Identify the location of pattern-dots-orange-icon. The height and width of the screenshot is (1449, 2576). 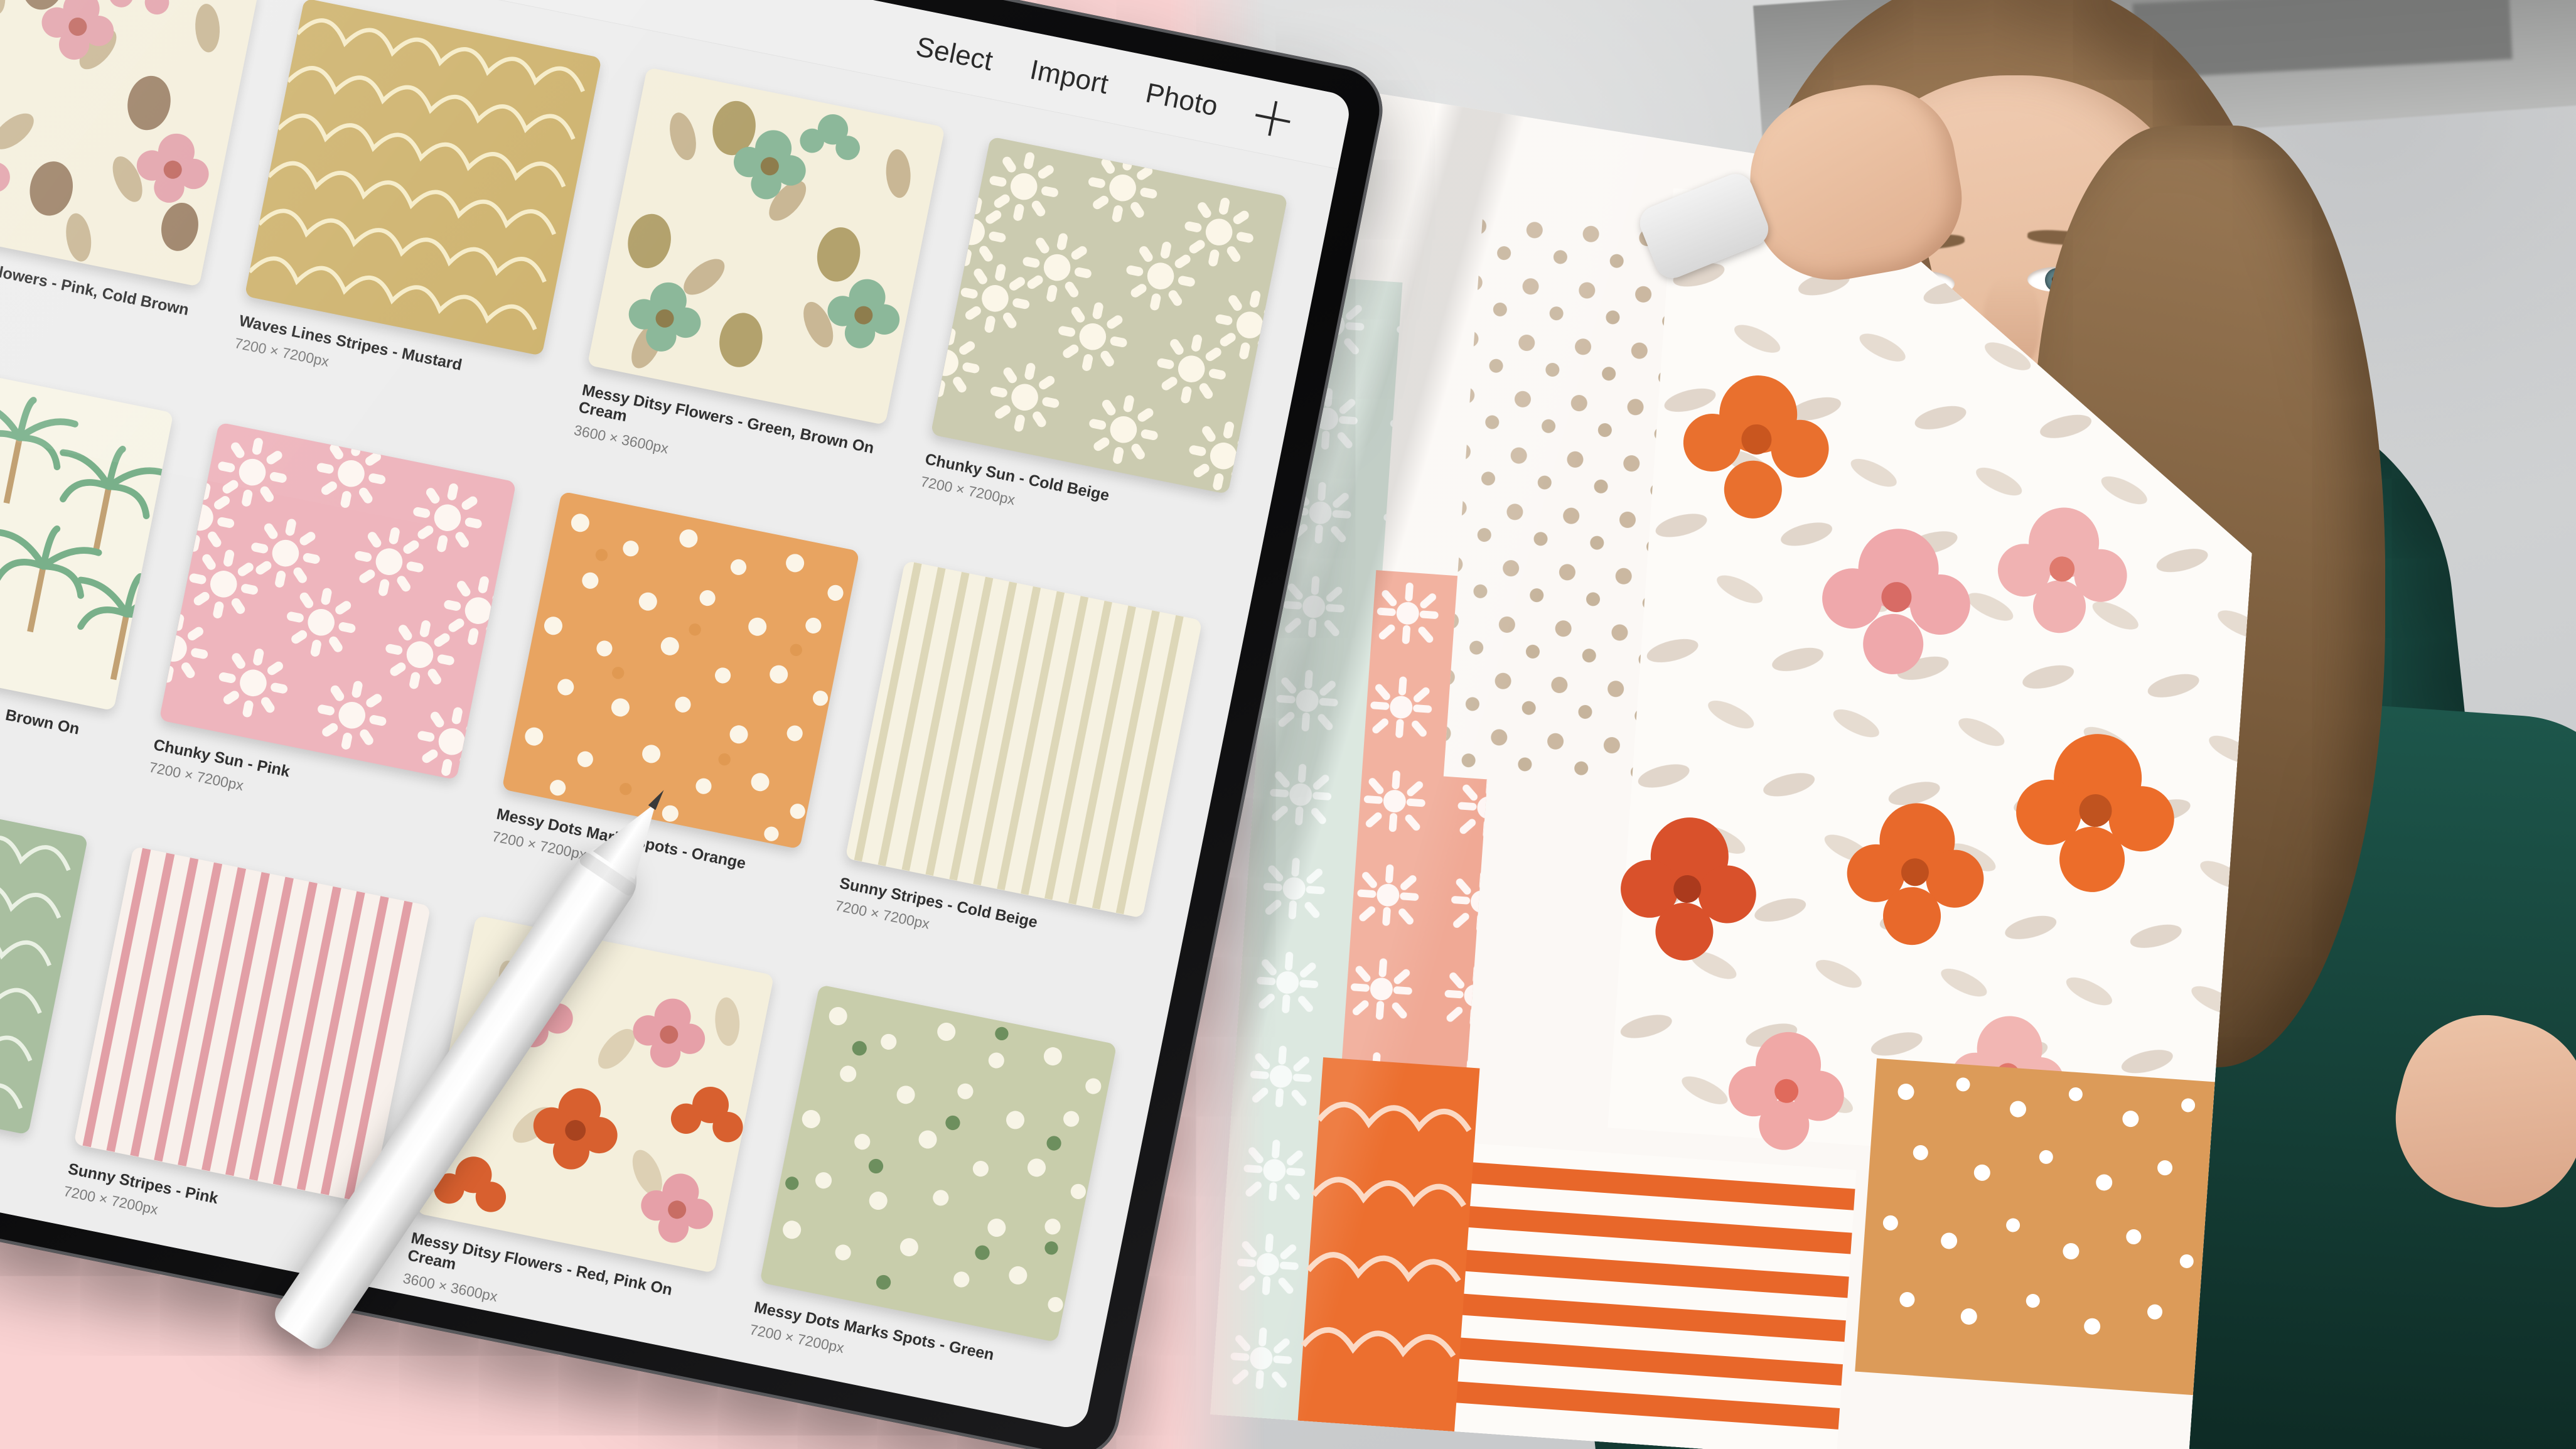
(681, 670).